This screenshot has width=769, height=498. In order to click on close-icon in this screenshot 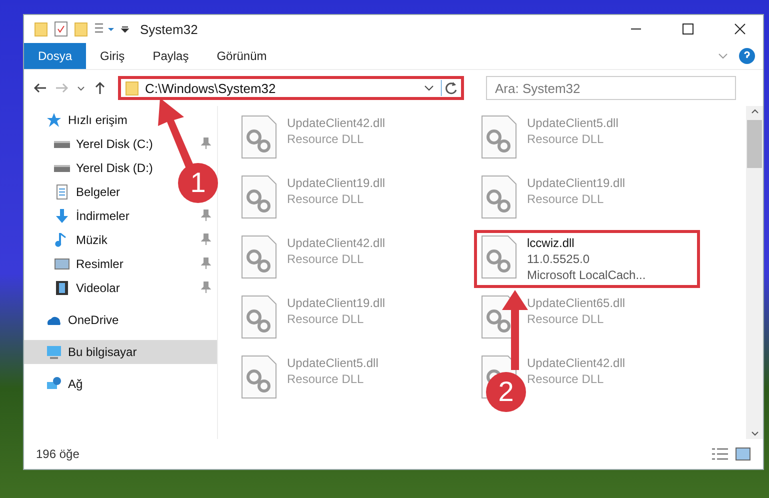, I will do `click(740, 29)`.